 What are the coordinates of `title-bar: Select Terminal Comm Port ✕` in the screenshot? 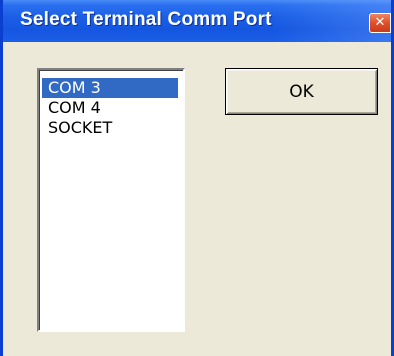 It's located at (197, 21).